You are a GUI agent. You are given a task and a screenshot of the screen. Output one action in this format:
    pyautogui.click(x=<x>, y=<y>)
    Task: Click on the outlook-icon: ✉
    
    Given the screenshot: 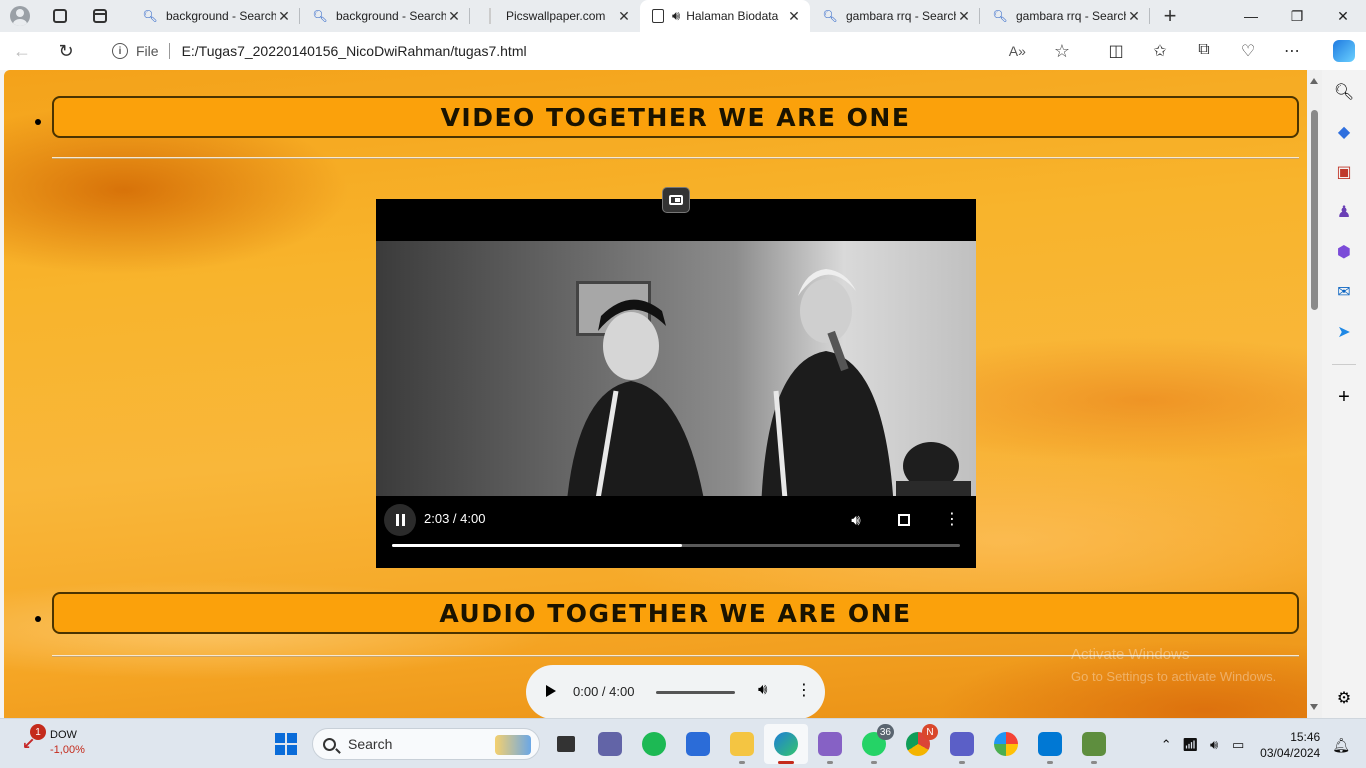 What is the action you would take?
    pyautogui.click(x=1344, y=292)
    